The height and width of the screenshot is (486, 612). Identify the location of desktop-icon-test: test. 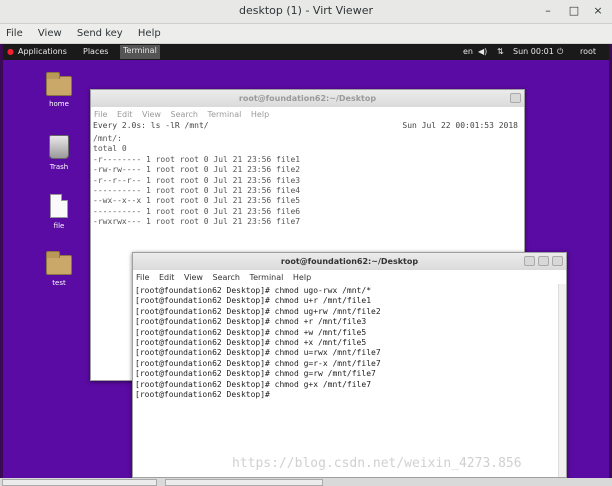
(59, 269).